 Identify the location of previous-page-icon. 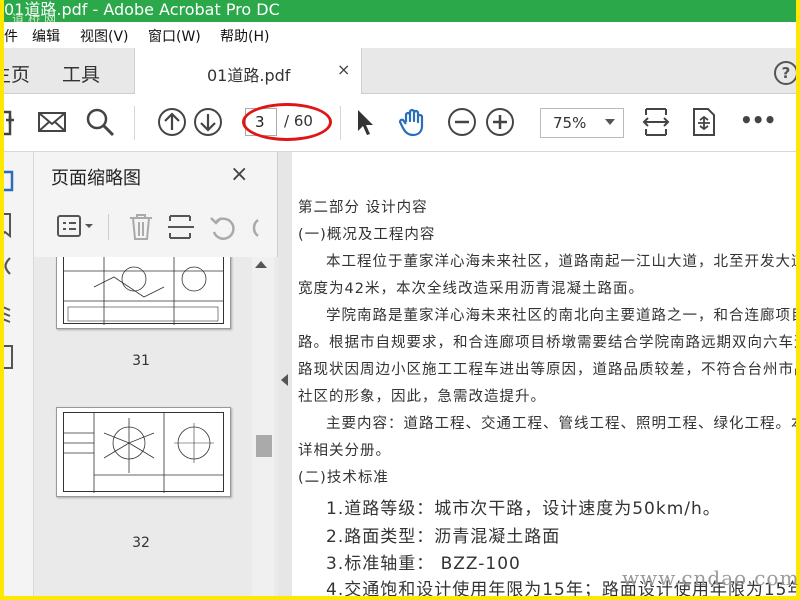
(172, 122).